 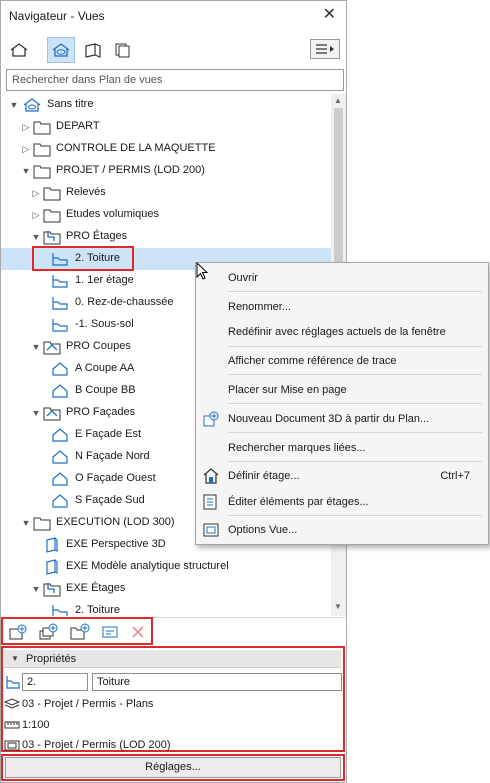 I want to click on tree-item-label: B Coupe BB, so click(x=105, y=390).